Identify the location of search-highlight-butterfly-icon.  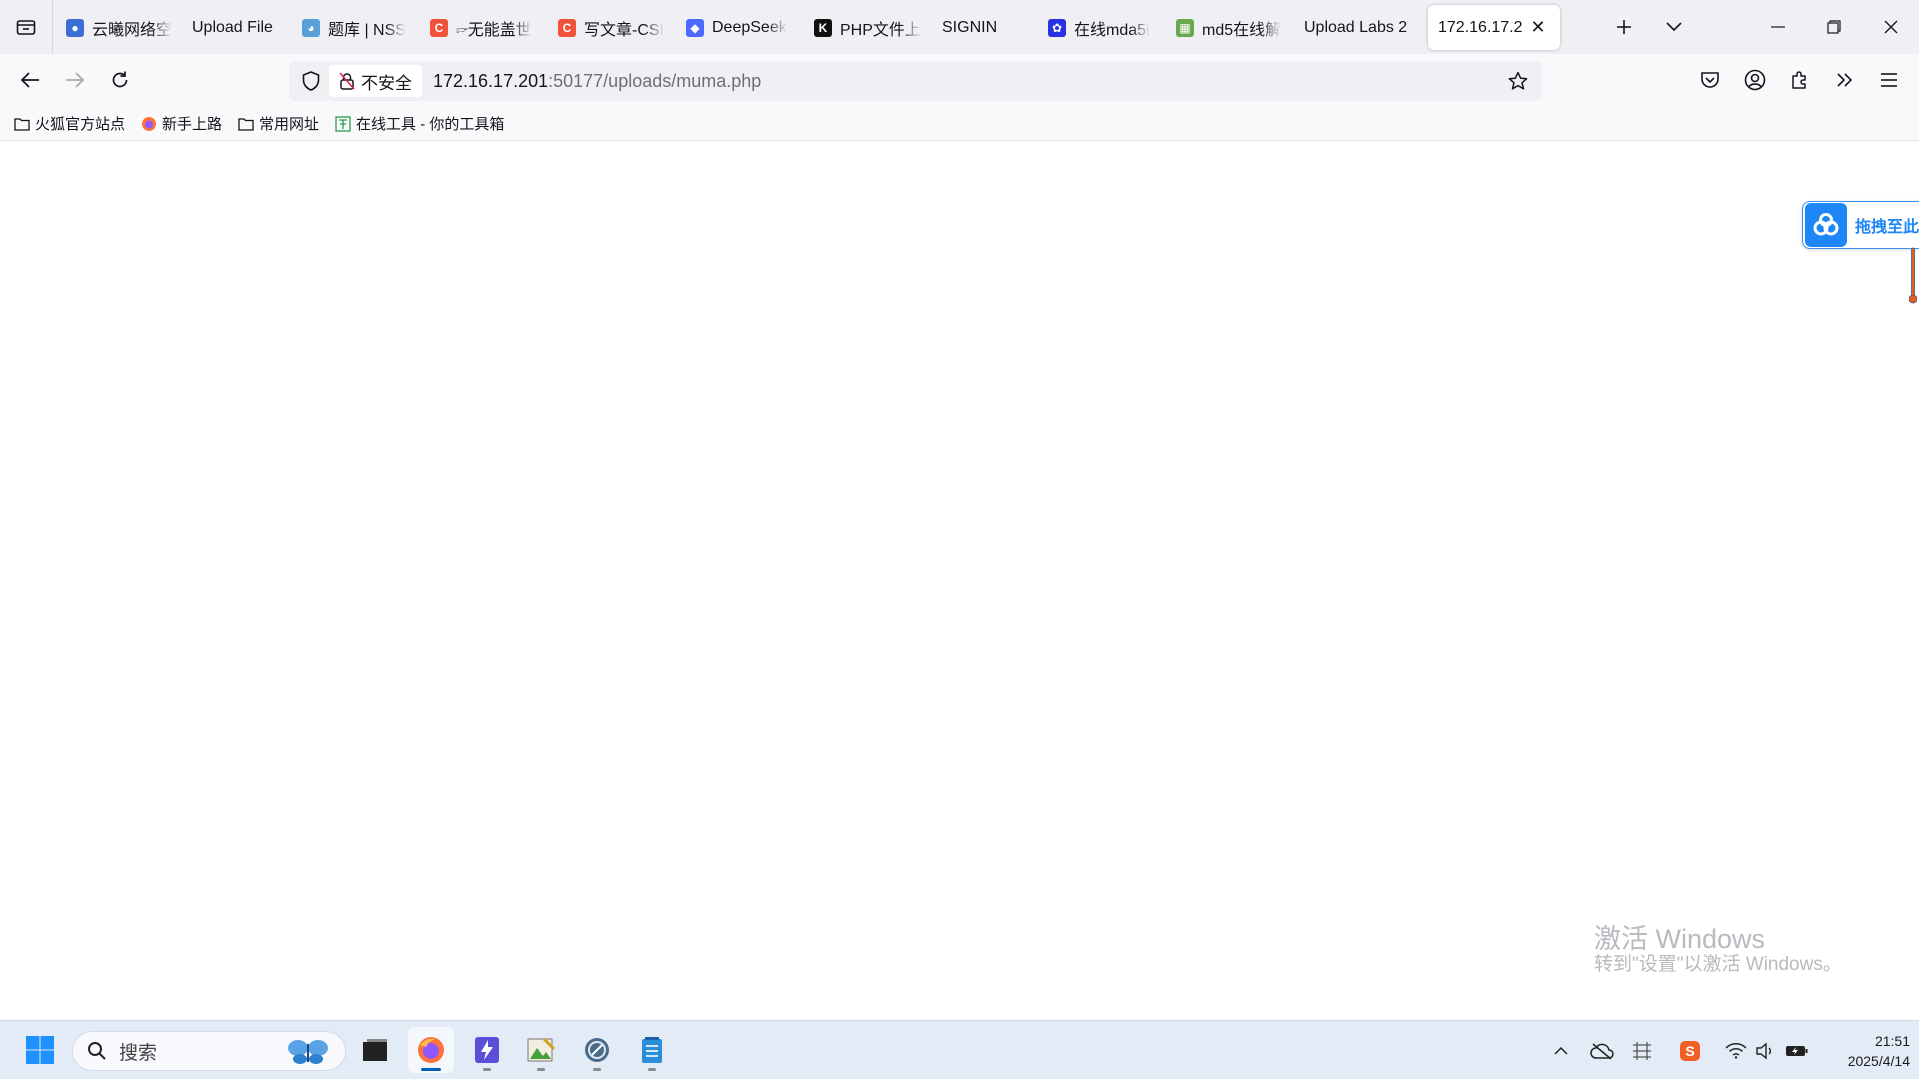
(308, 1052).